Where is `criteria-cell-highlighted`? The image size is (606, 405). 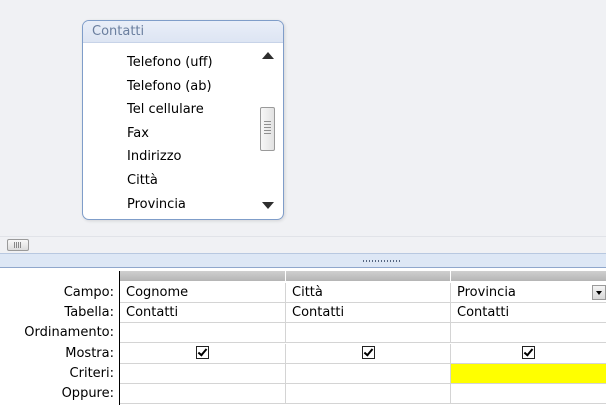
criteria-cell-highlighted is located at coordinates (528, 374).